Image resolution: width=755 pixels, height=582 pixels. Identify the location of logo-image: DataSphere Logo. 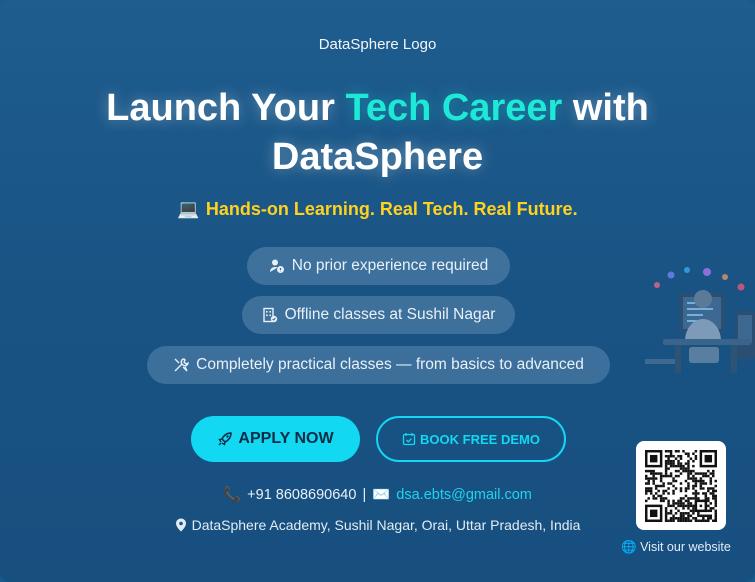
(377, 44).